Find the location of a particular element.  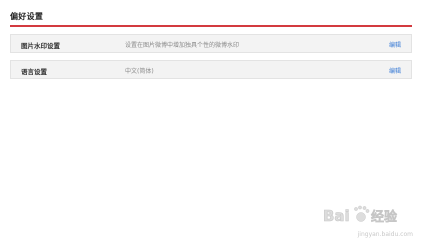

baidu-paw-icon is located at coordinates (362, 213).